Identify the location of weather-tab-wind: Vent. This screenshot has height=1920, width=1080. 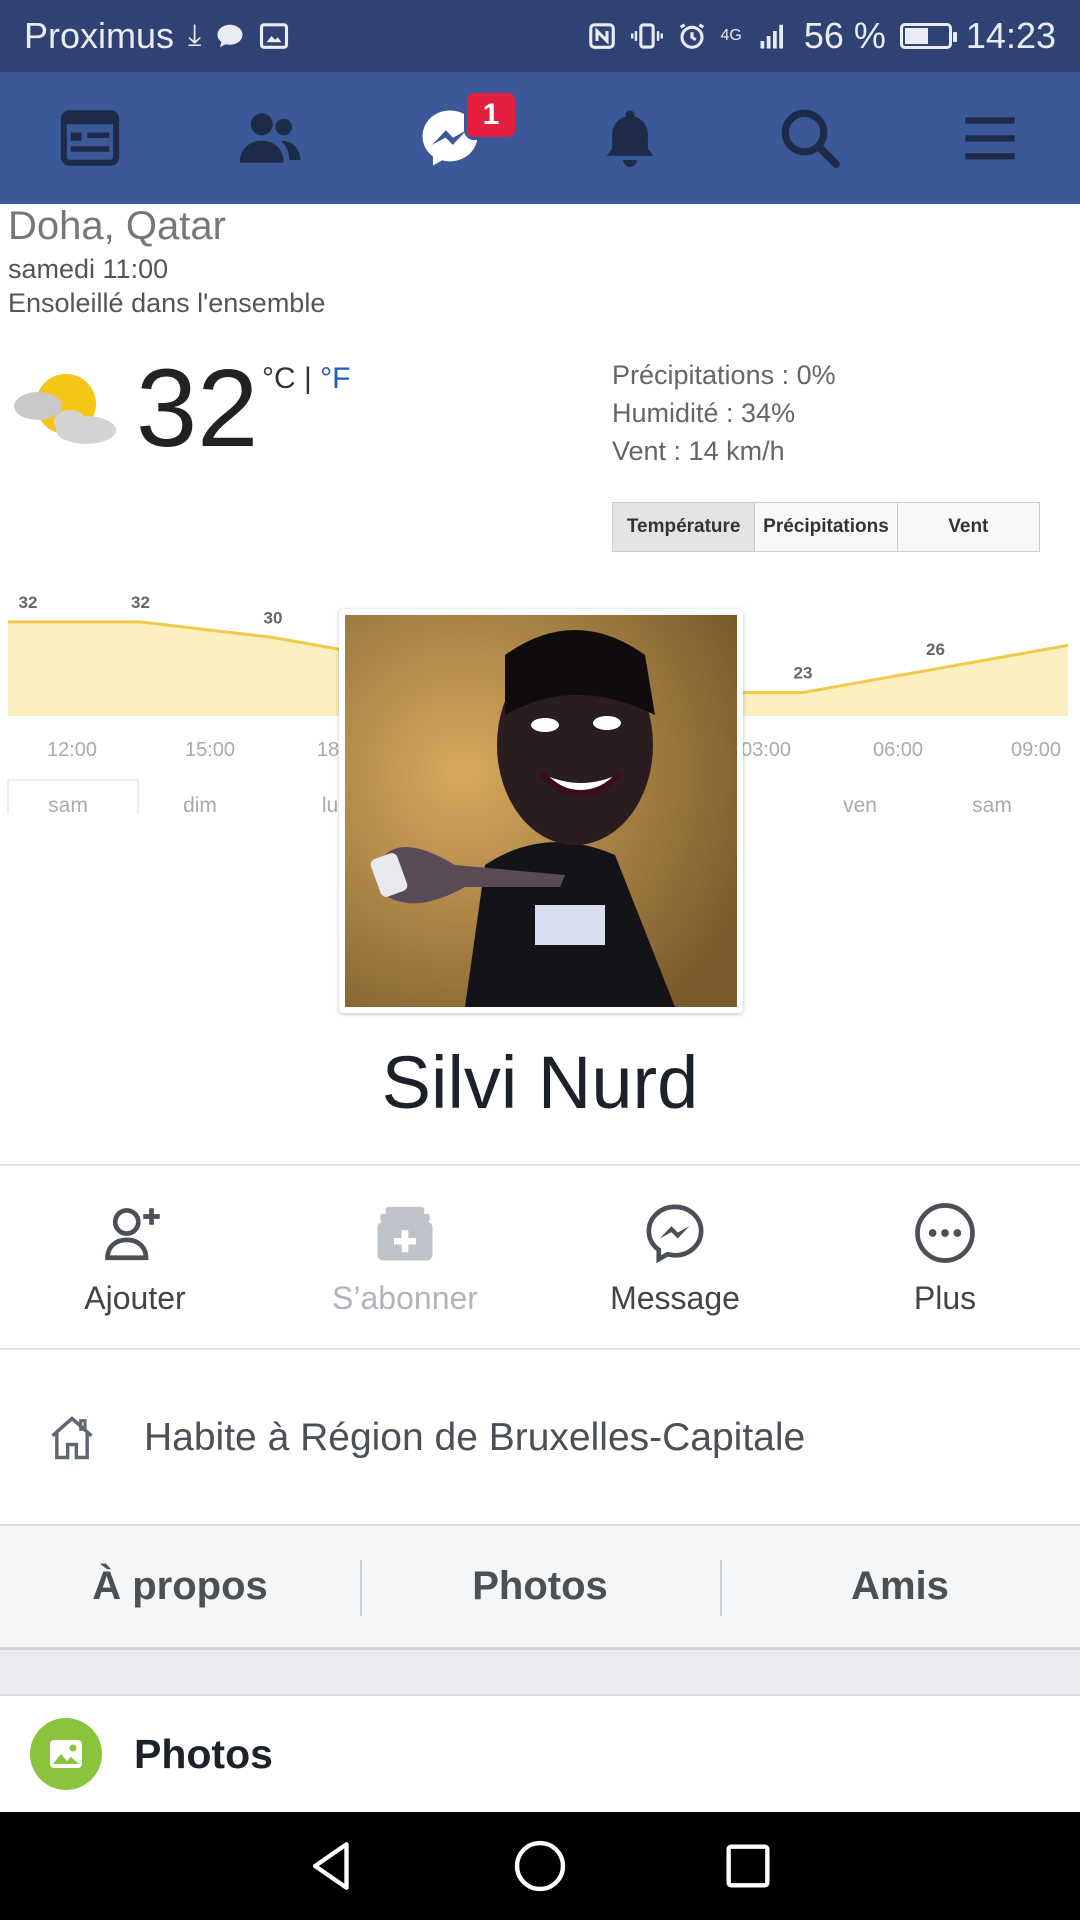
(968, 527).